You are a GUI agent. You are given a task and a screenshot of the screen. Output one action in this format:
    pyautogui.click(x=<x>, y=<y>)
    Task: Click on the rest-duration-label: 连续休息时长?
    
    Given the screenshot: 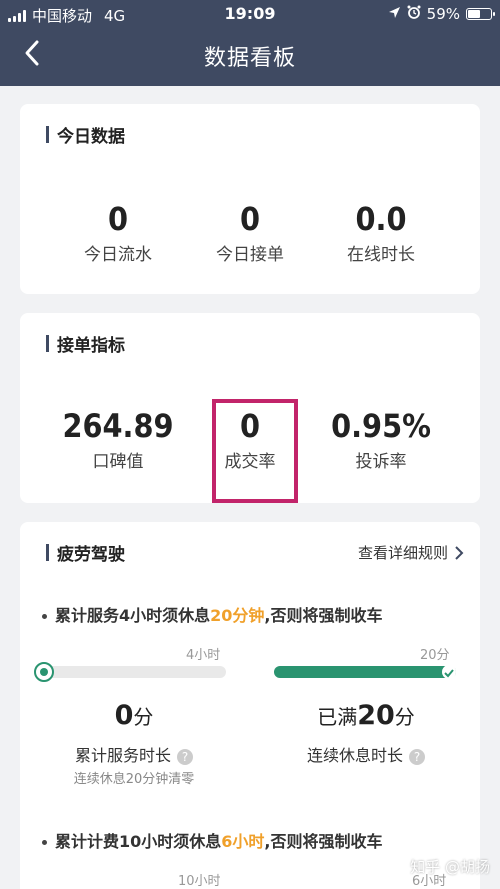 What is the action you would take?
    pyautogui.click(x=366, y=754)
    